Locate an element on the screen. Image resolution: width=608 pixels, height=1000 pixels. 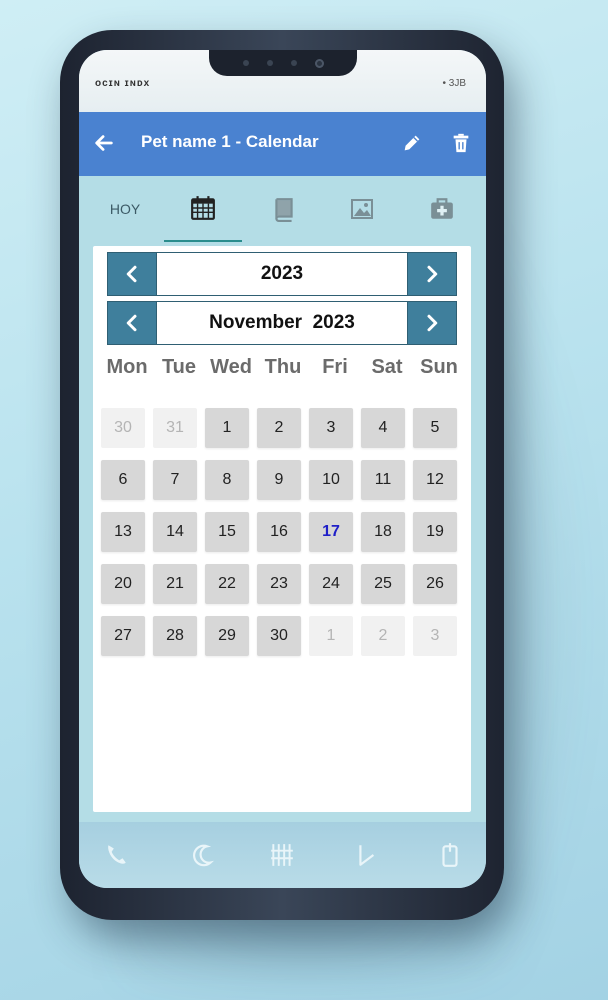
day-cell: 23 is located at coordinates (279, 584).